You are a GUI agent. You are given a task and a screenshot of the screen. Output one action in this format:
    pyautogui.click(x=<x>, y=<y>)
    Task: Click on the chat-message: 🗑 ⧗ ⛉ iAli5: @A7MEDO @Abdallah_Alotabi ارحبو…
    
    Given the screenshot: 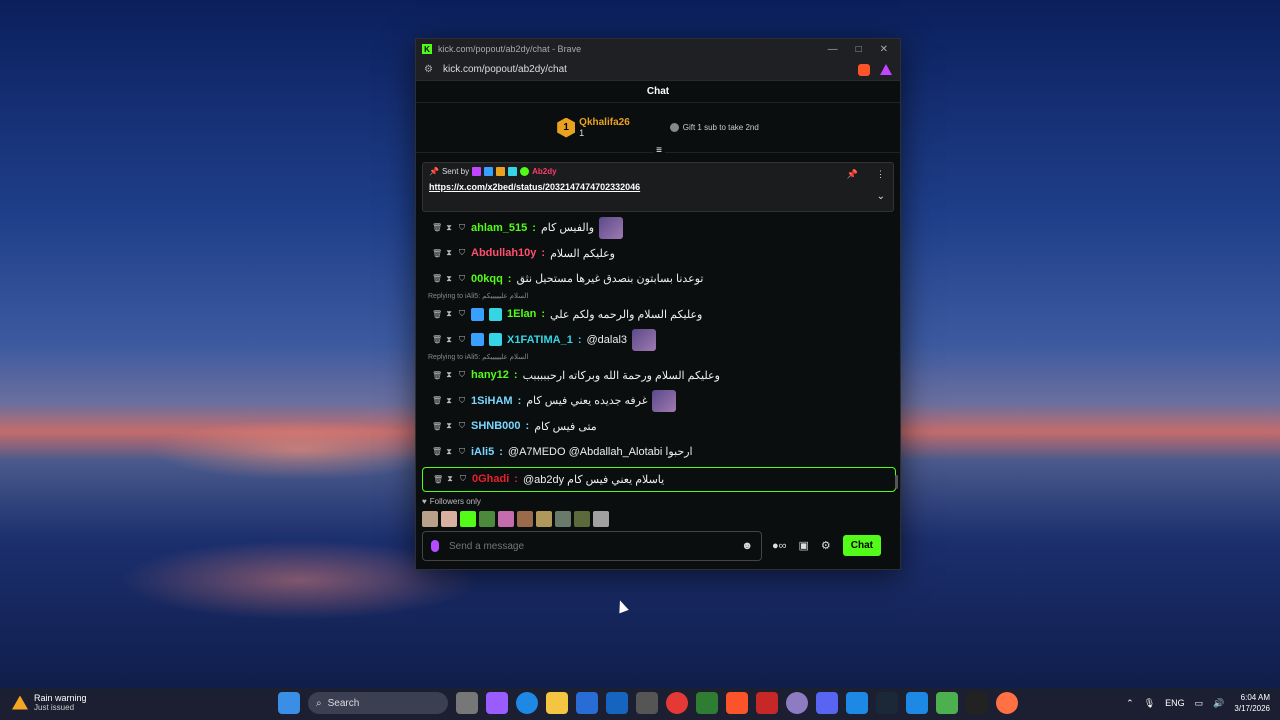 What is the action you would take?
    pyautogui.click(x=659, y=452)
    